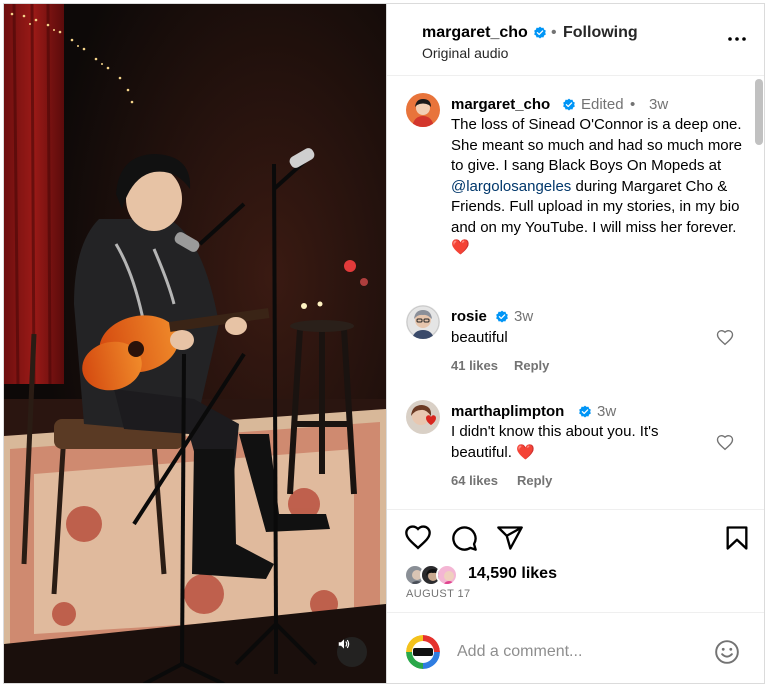 This screenshot has width=768, height=687. Describe the element at coordinates (727, 652) in the screenshot. I see `emoji-icon` at that location.